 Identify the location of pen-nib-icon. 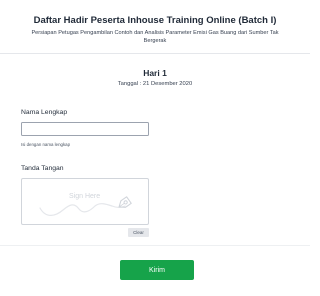
(125, 202).